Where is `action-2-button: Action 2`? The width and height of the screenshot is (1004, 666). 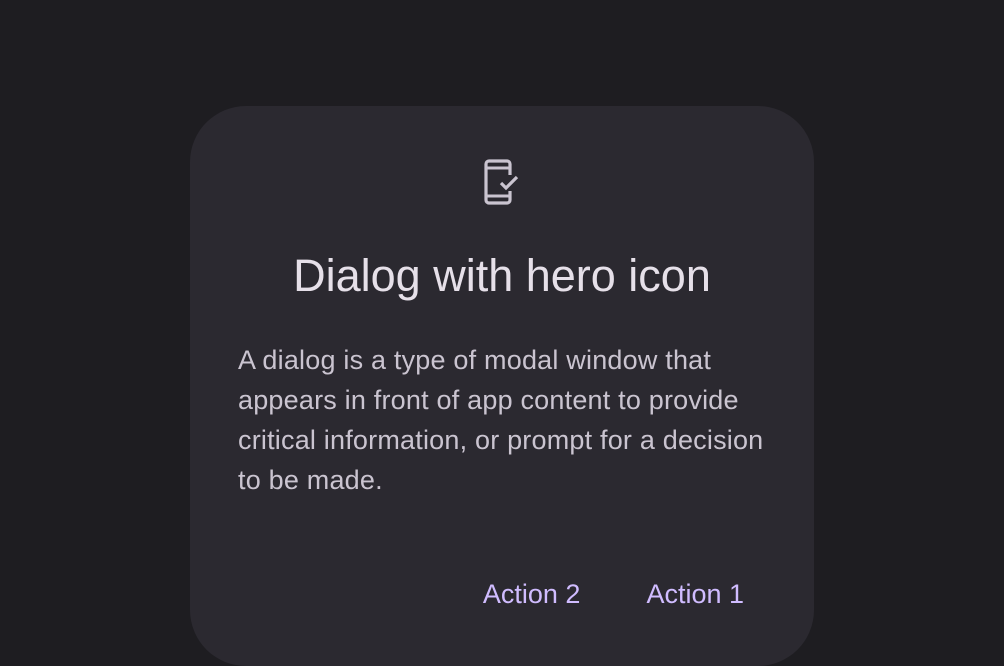 action-2-button: Action 2 is located at coordinates (532, 594).